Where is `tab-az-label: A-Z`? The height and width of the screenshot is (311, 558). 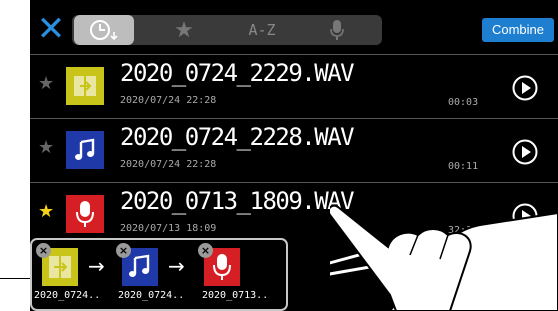
tab-az-label: A-Z is located at coordinates (262, 30).